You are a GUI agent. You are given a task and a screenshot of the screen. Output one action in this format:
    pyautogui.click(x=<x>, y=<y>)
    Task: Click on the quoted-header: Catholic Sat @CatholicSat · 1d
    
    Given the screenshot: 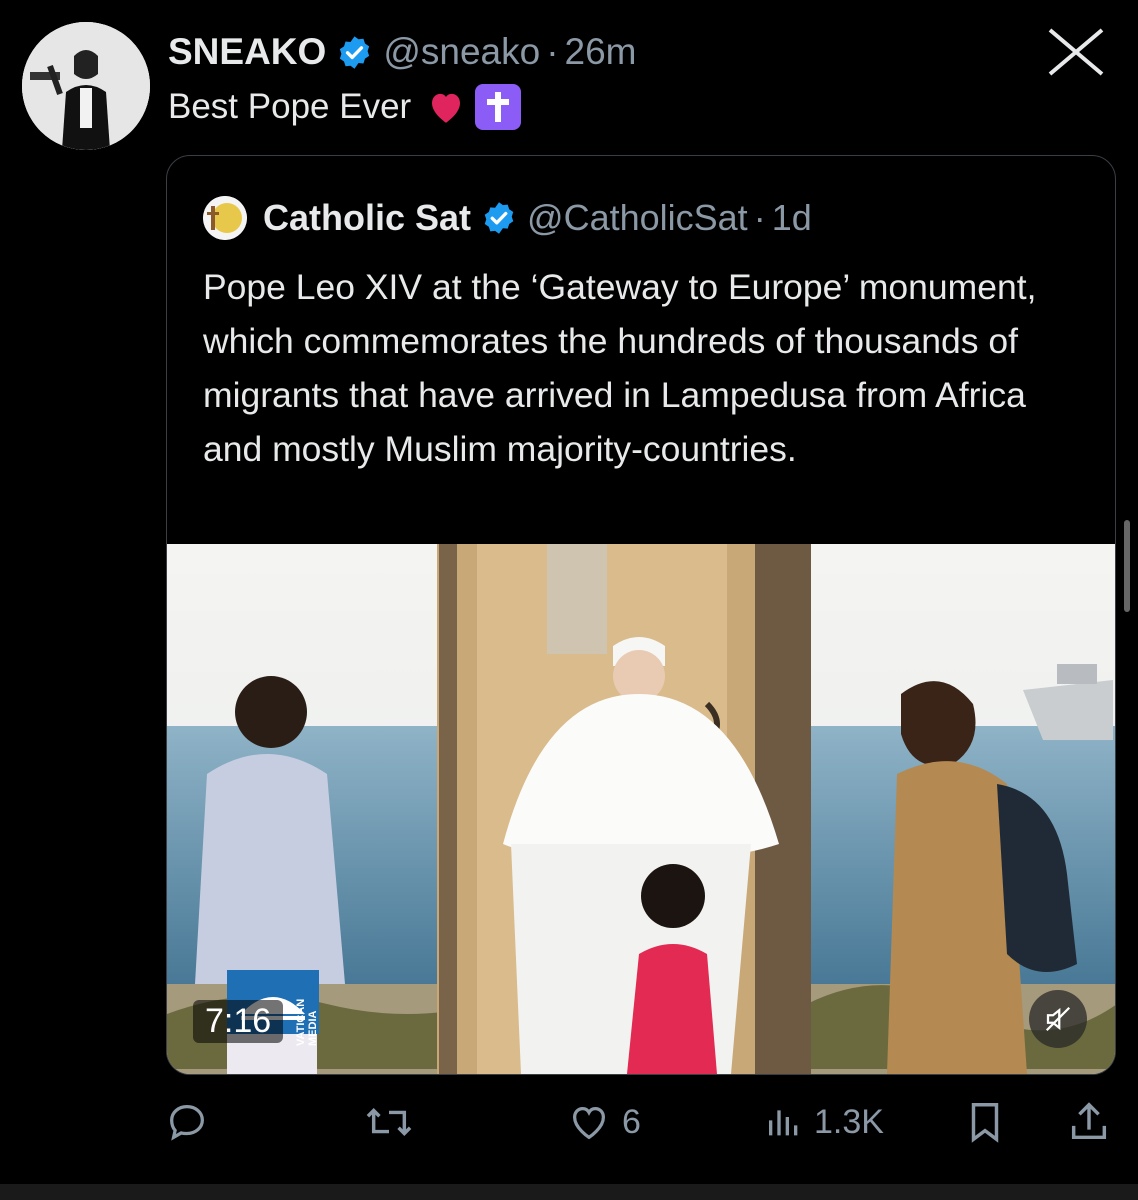 What is the action you would take?
    pyautogui.click(x=507, y=218)
    